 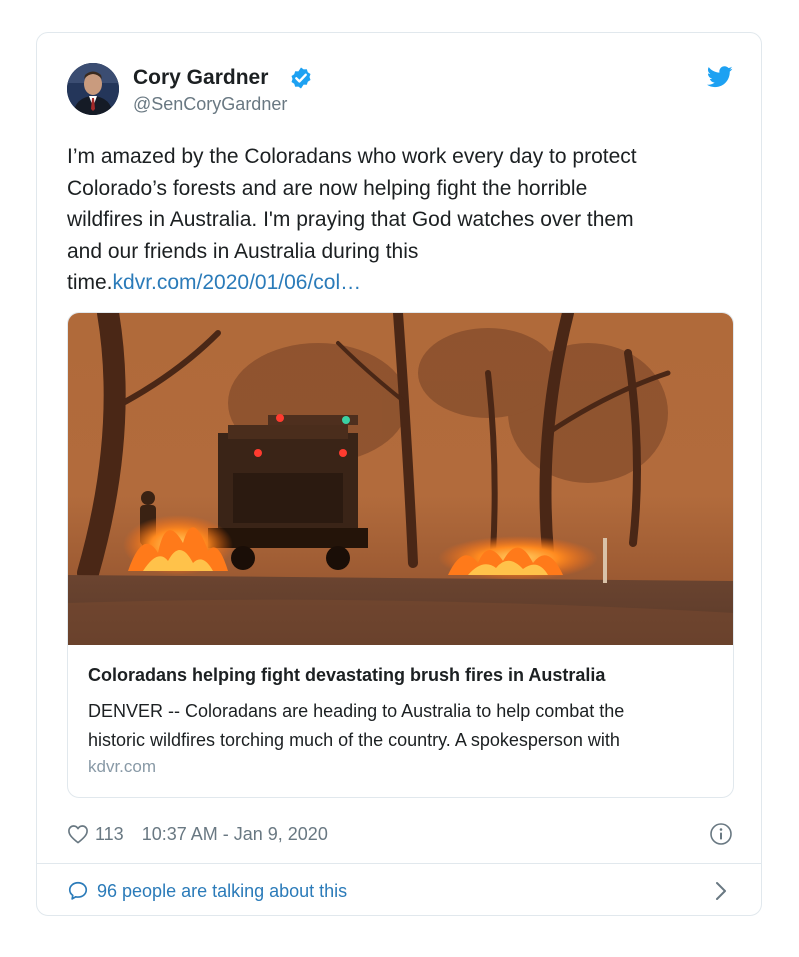 What do you see at coordinates (399, 863) in the screenshot?
I see `divider` at bounding box center [399, 863].